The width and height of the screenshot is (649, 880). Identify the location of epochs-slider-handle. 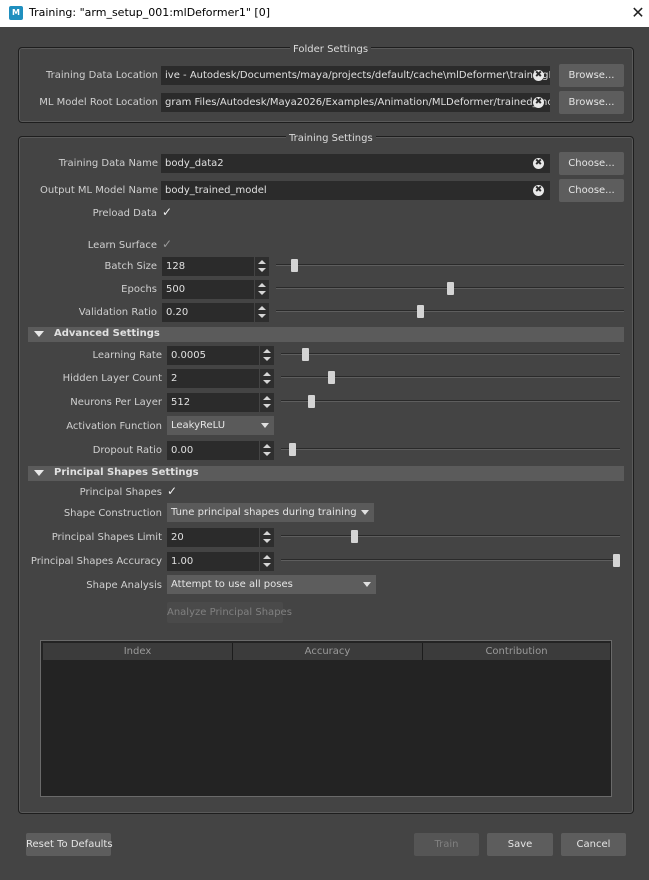
(451, 288).